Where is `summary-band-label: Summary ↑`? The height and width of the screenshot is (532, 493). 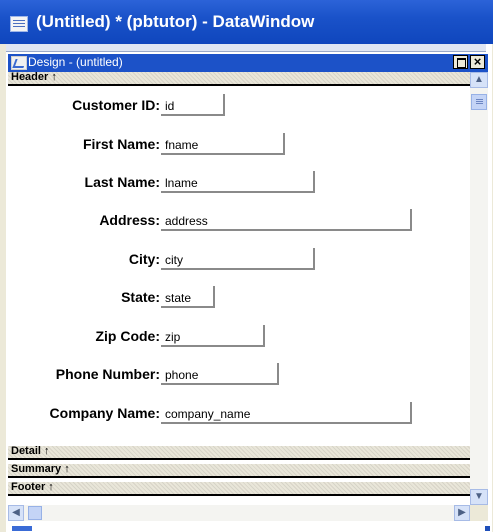
summary-band-label: Summary ↑ is located at coordinates (40, 469).